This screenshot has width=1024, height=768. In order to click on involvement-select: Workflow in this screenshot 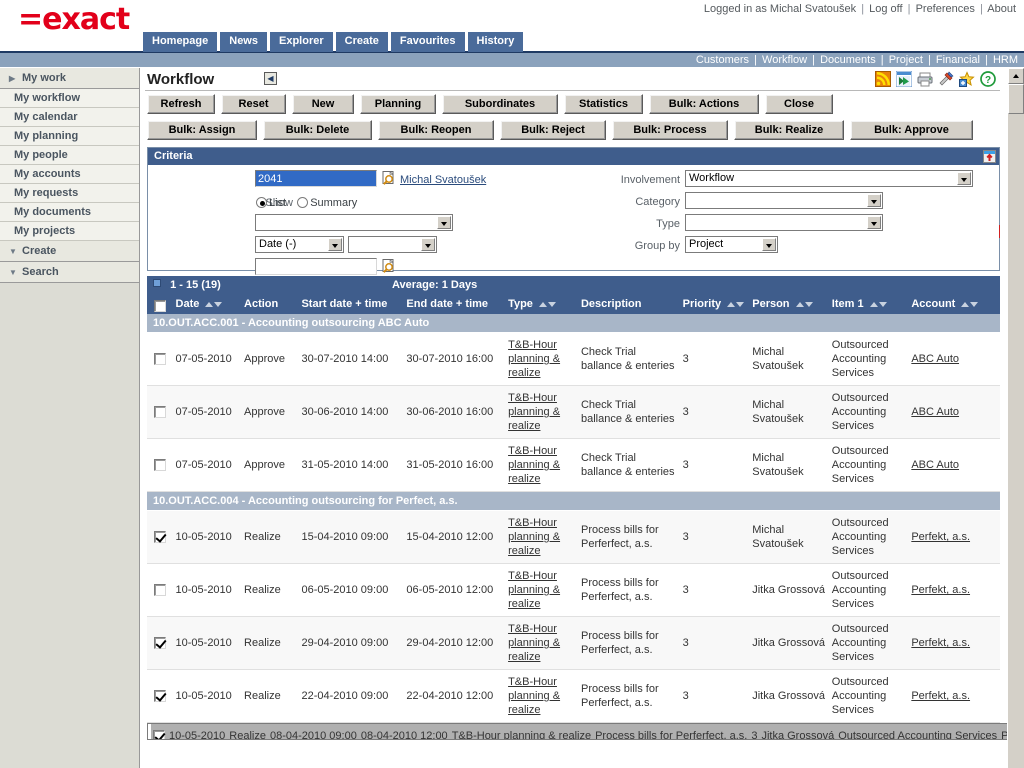, I will do `click(829, 178)`.